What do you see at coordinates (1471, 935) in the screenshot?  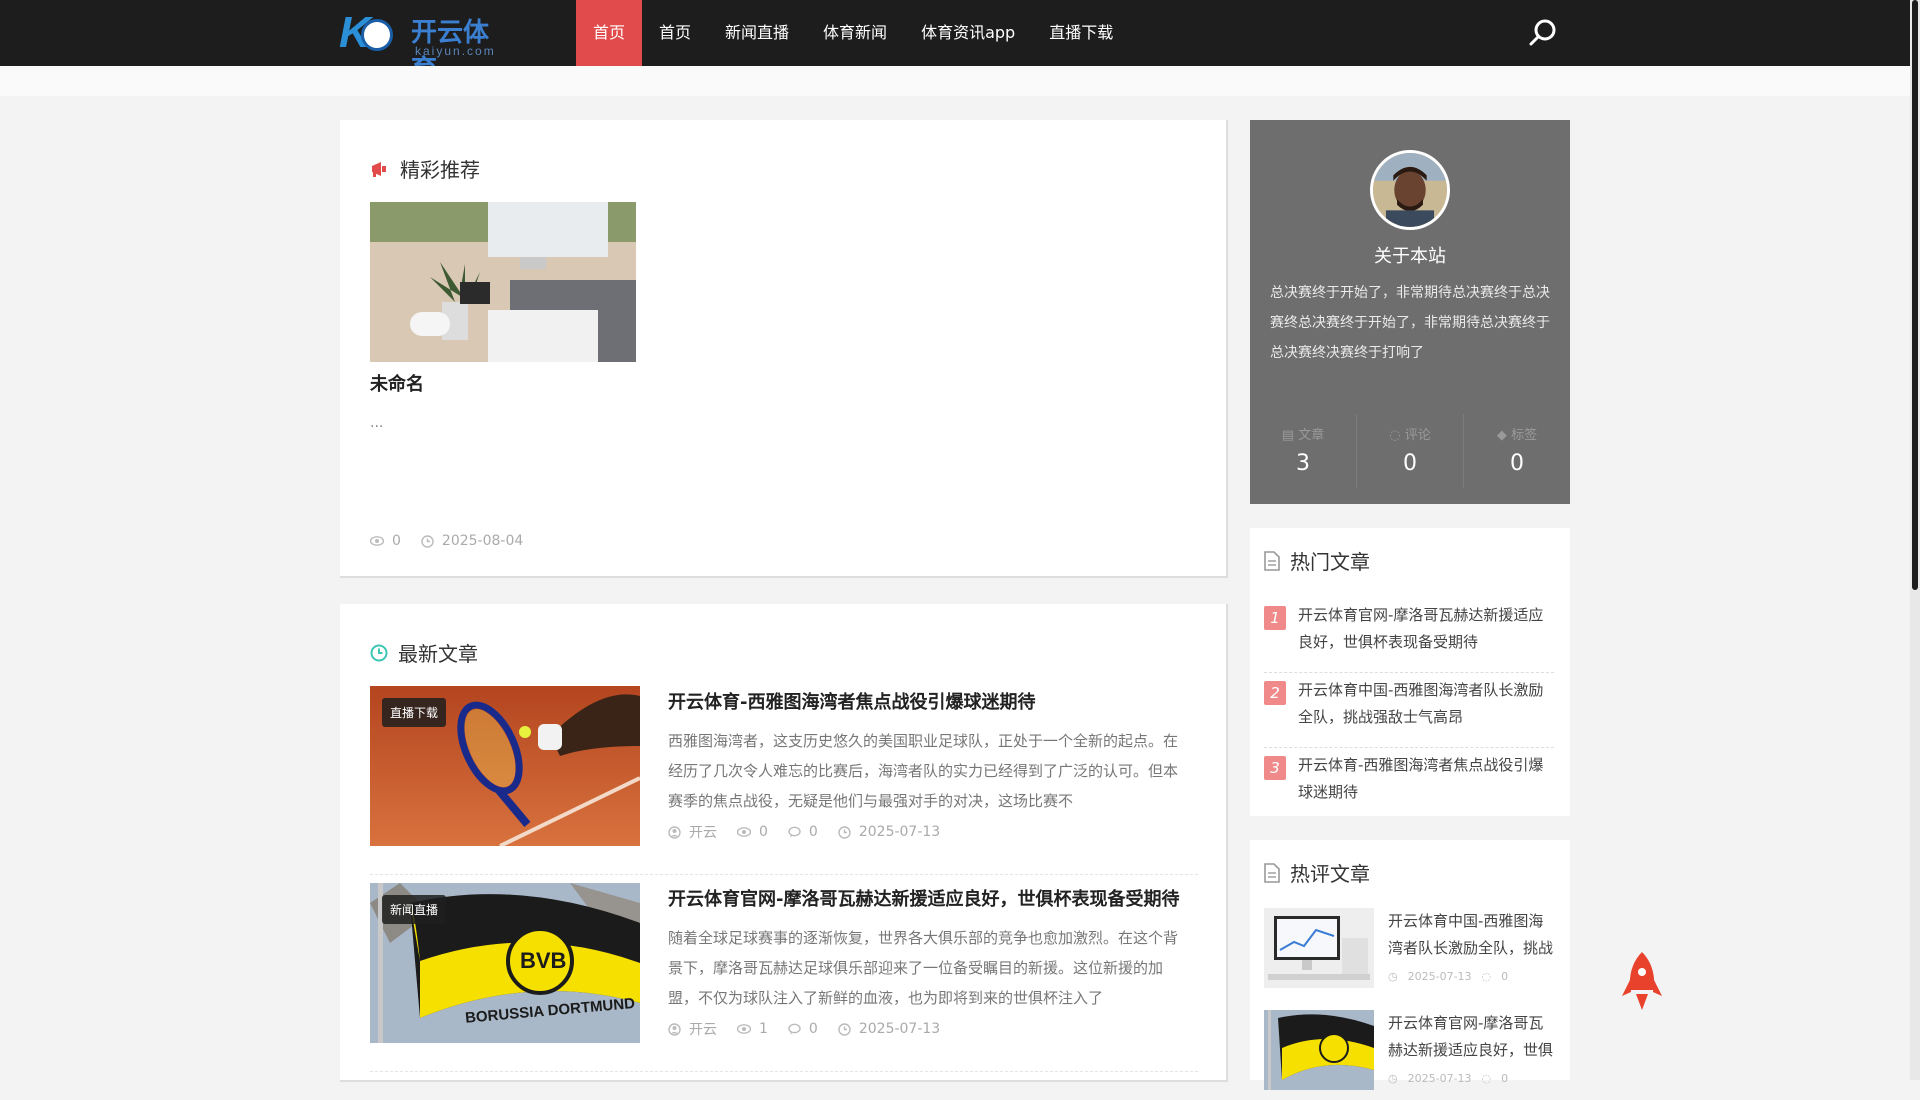 I see `hot-comment-title: 开云体育中国-西雅图海湾者队长激励全队，挑战强敌士气高昂` at bounding box center [1471, 935].